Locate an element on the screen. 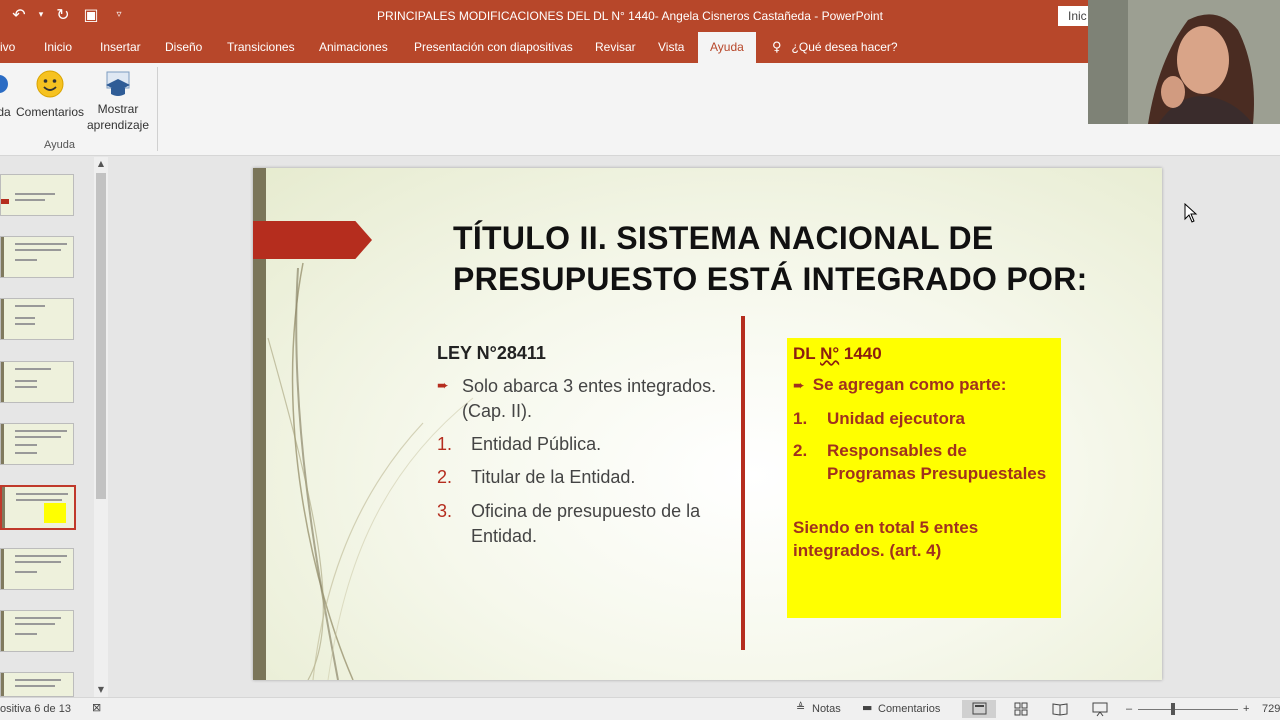 The image size is (1280, 720). slide-thumbnails-panel: ▲ ▼ is located at coordinates (56, 427).